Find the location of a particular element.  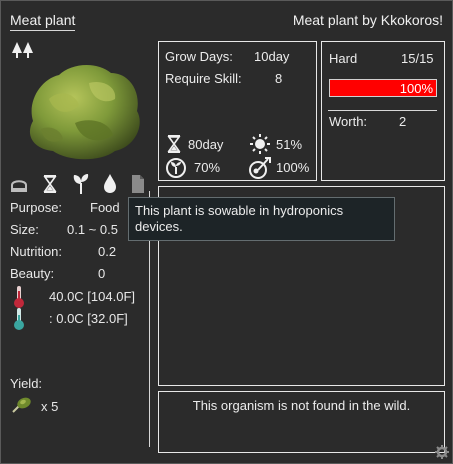

hard-label: Hard is located at coordinates (343, 58).